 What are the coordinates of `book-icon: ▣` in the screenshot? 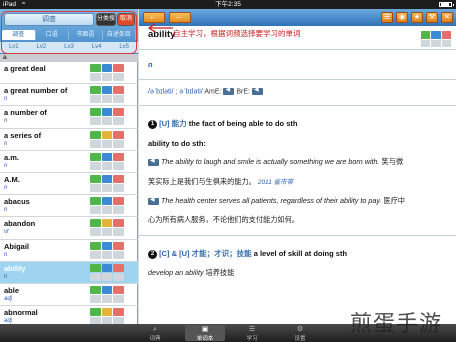 It's located at (205, 329).